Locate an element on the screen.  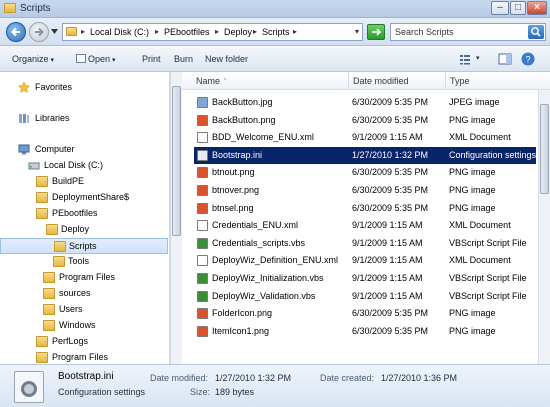
nav-folder-perflogs: PerfLogs is located at coordinates (84, 342).